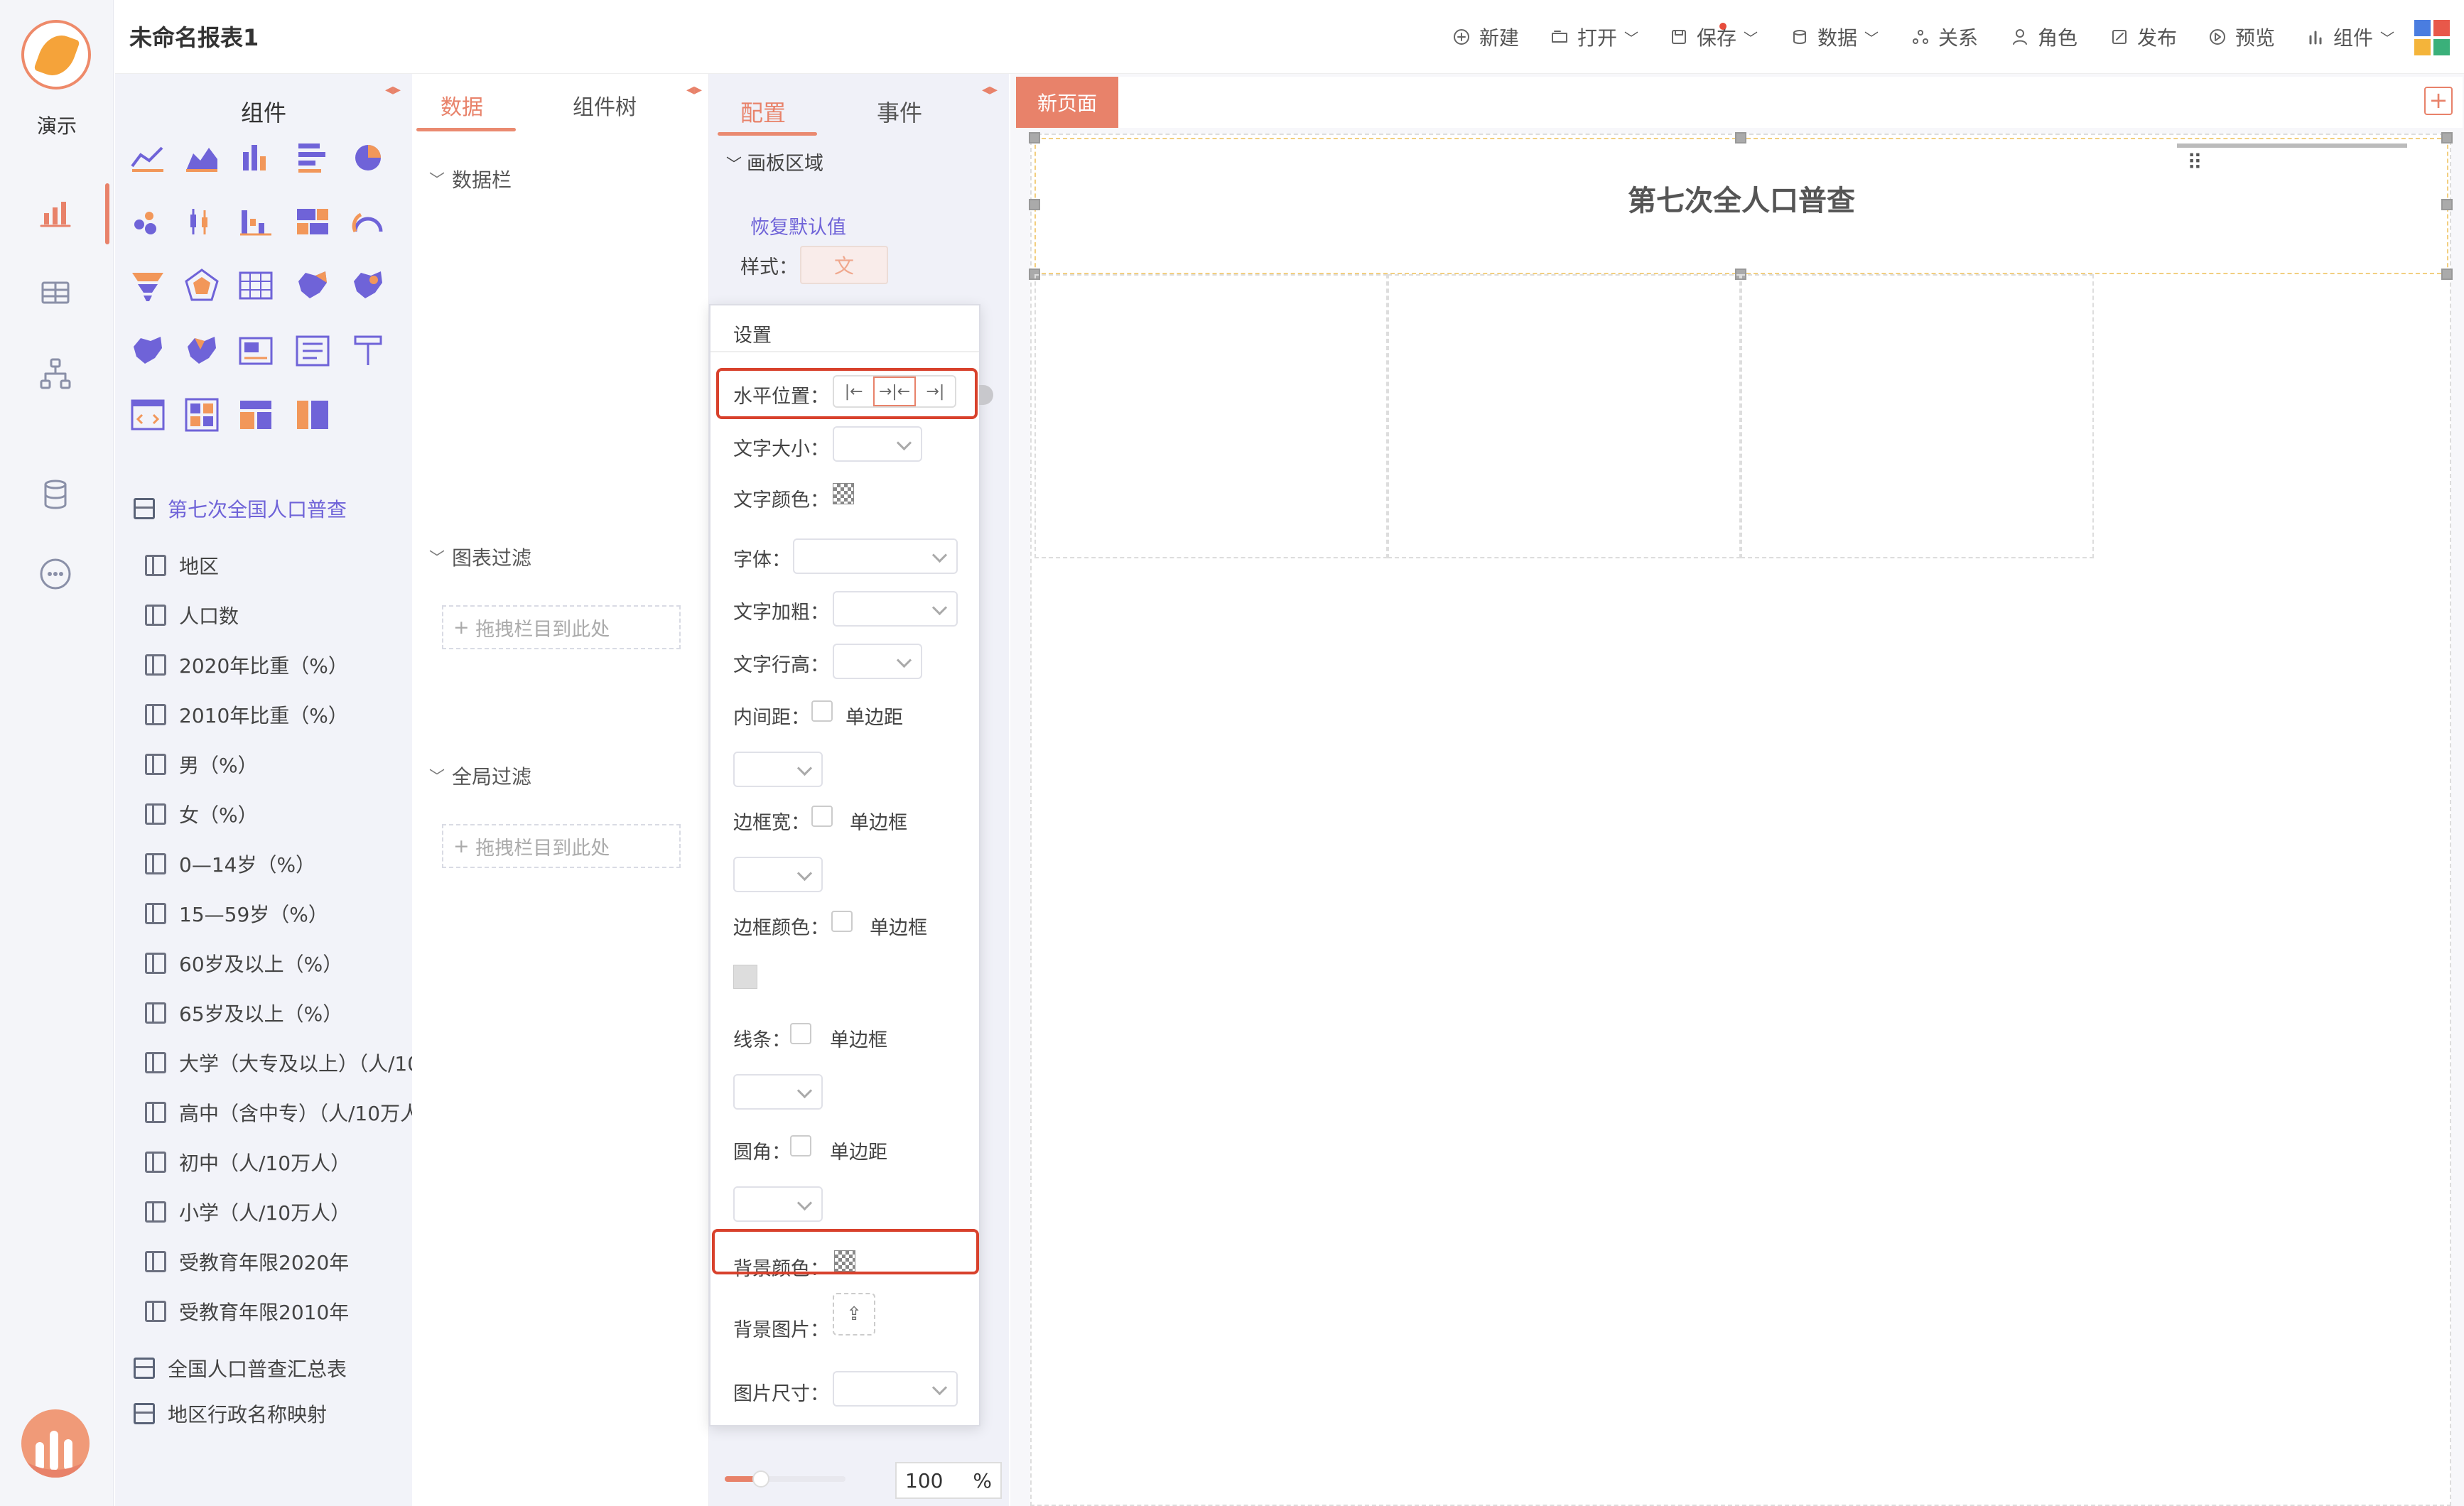 This screenshot has height=1506, width=2464. I want to click on tab-component-tree: 组件树, so click(605, 105).